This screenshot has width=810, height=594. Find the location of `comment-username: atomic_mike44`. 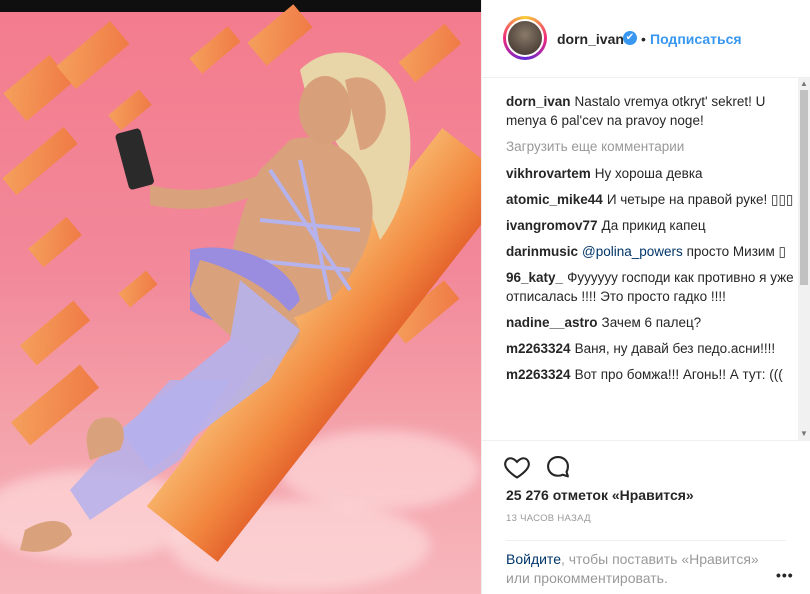

comment-username: atomic_mike44 is located at coordinates (554, 199).